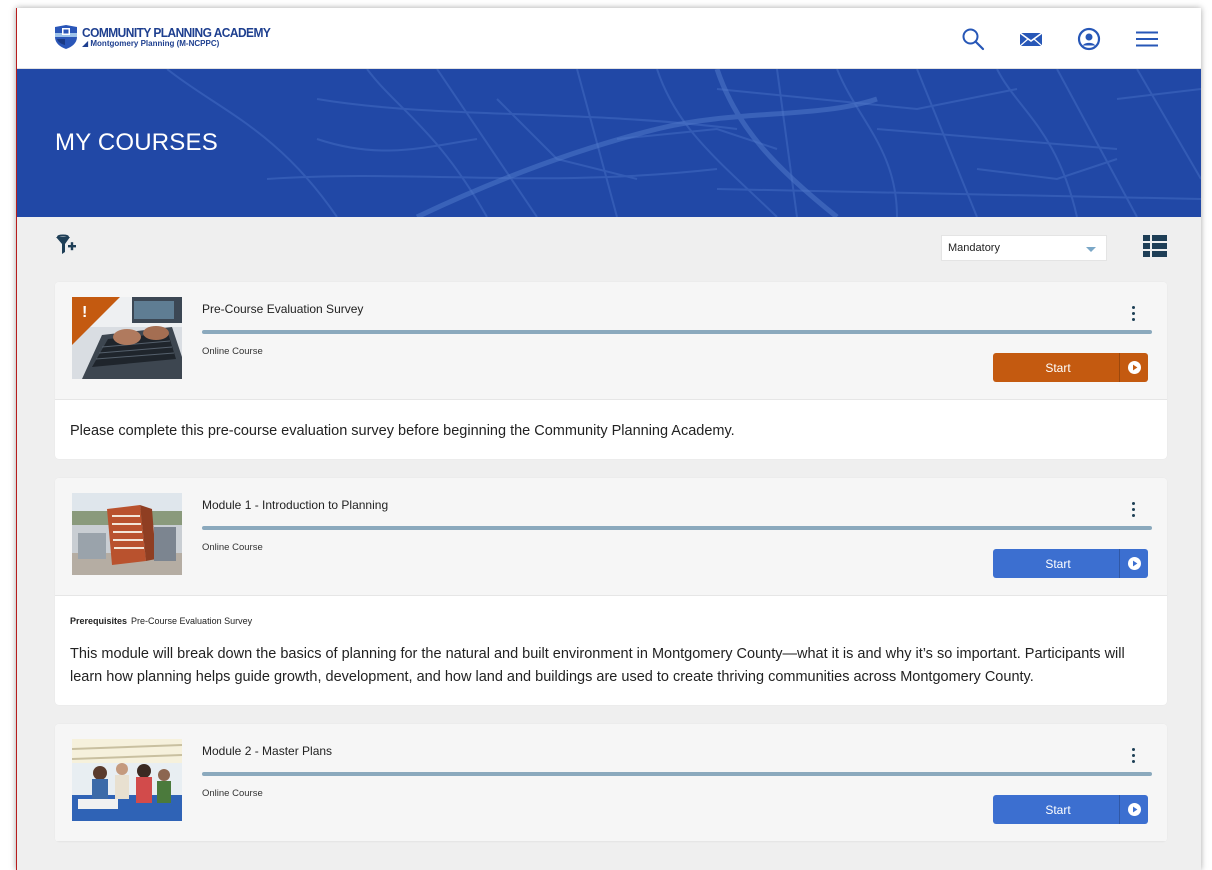  What do you see at coordinates (136, 142) in the screenshot?
I see `page-title: MY COURSES` at bounding box center [136, 142].